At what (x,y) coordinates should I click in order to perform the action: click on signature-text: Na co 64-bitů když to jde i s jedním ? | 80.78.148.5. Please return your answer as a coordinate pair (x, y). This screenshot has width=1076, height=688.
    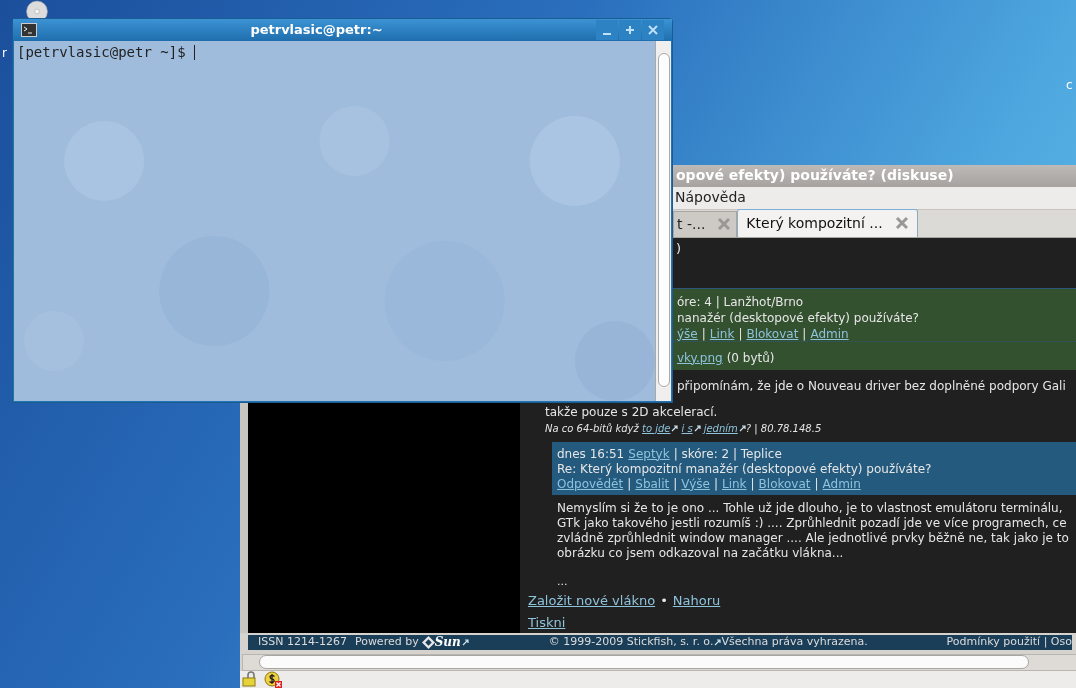
    Looking at the image, I should click on (683, 427).